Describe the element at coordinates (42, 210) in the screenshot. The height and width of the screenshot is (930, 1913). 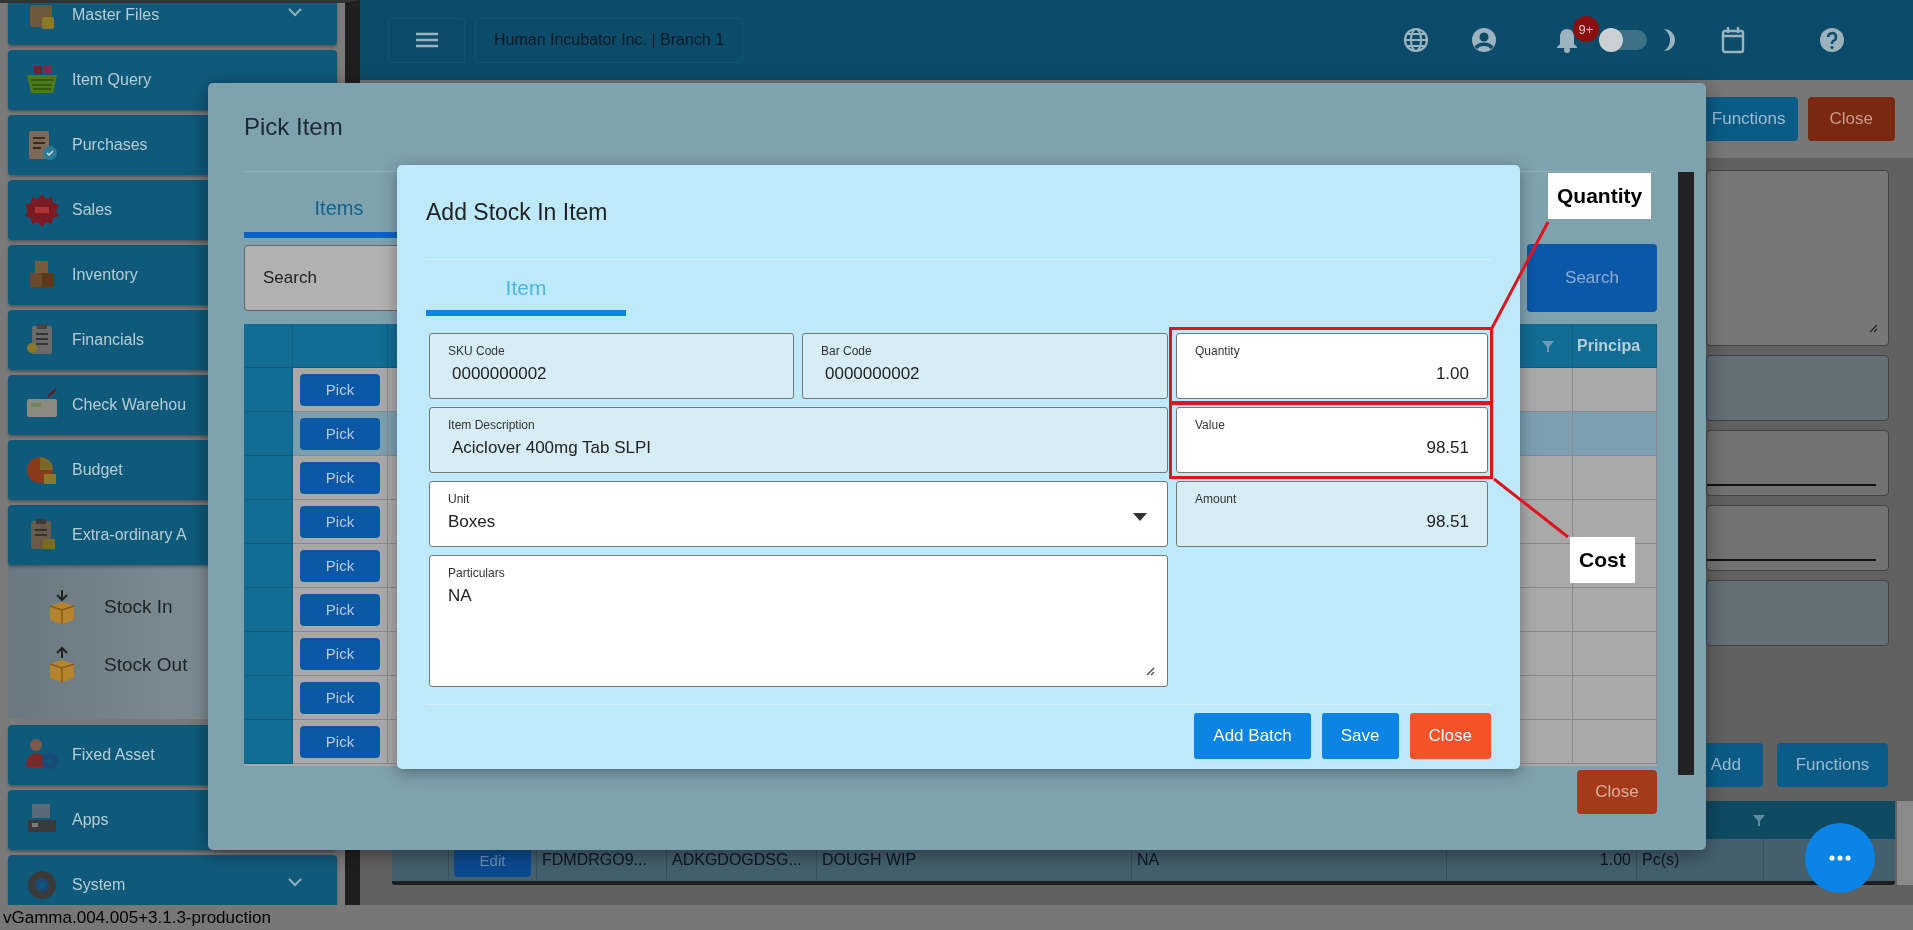
I see `sale-badge-icon` at that location.